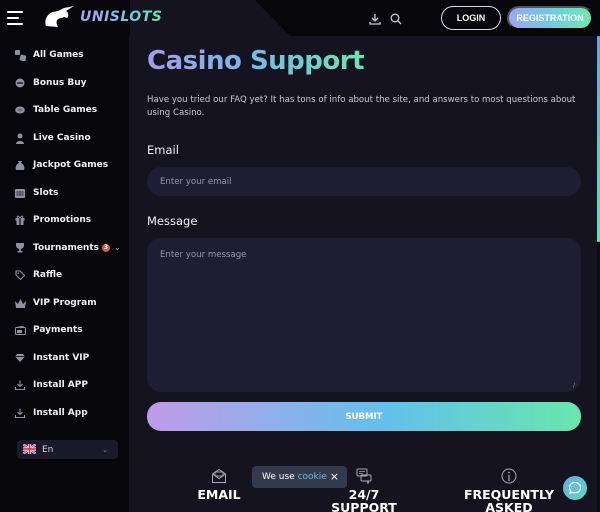 The height and width of the screenshot is (512, 600). What do you see at coordinates (509, 499) in the screenshot?
I see `feature-title: FREQUENTLY ASKED` at bounding box center [509, 499].